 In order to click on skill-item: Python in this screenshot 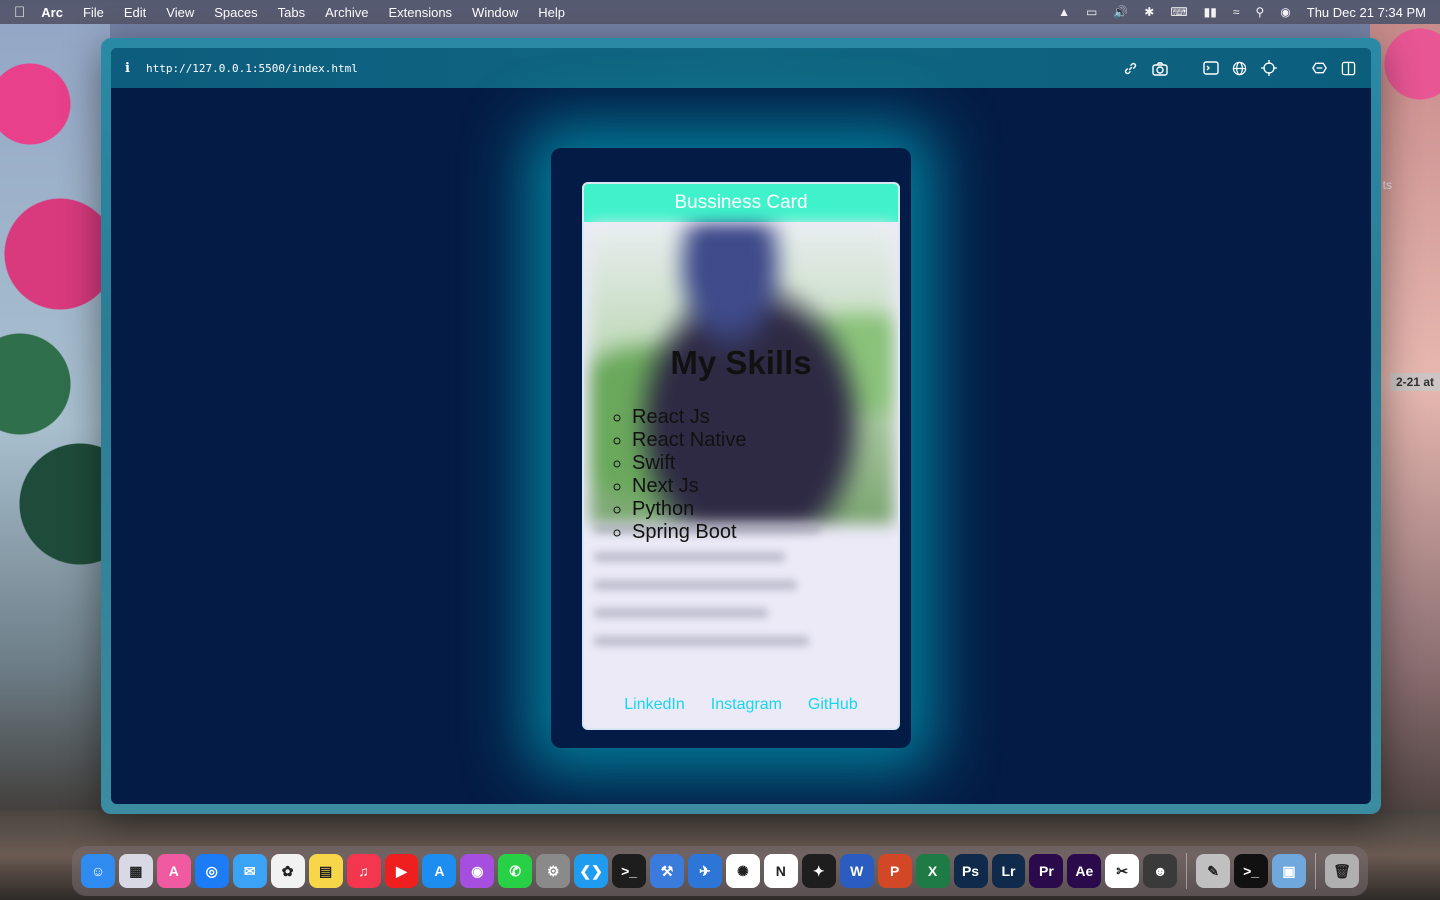, I will do `click(689, 509)`.